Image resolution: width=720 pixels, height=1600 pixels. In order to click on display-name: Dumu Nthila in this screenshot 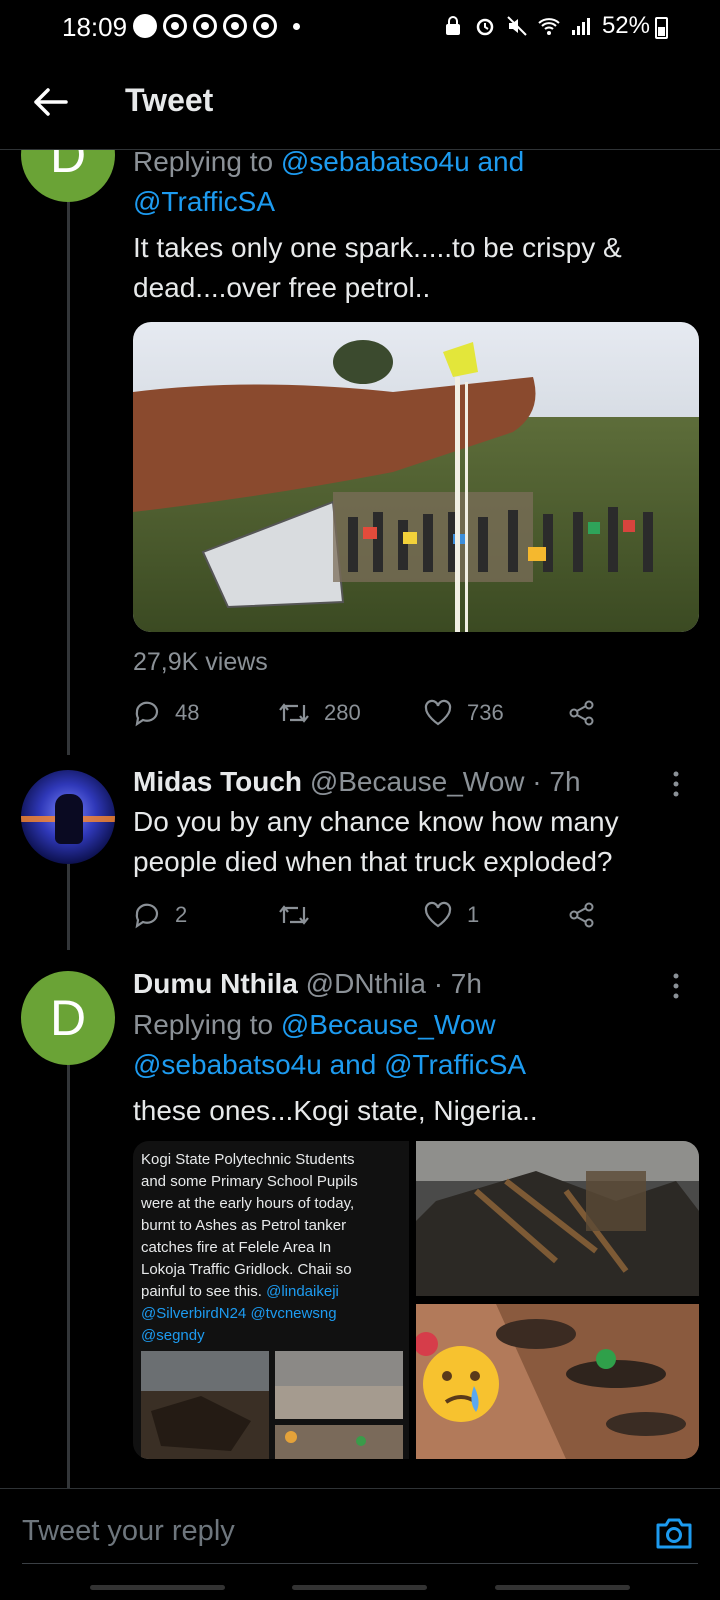, I will do `click(215, 983)`.